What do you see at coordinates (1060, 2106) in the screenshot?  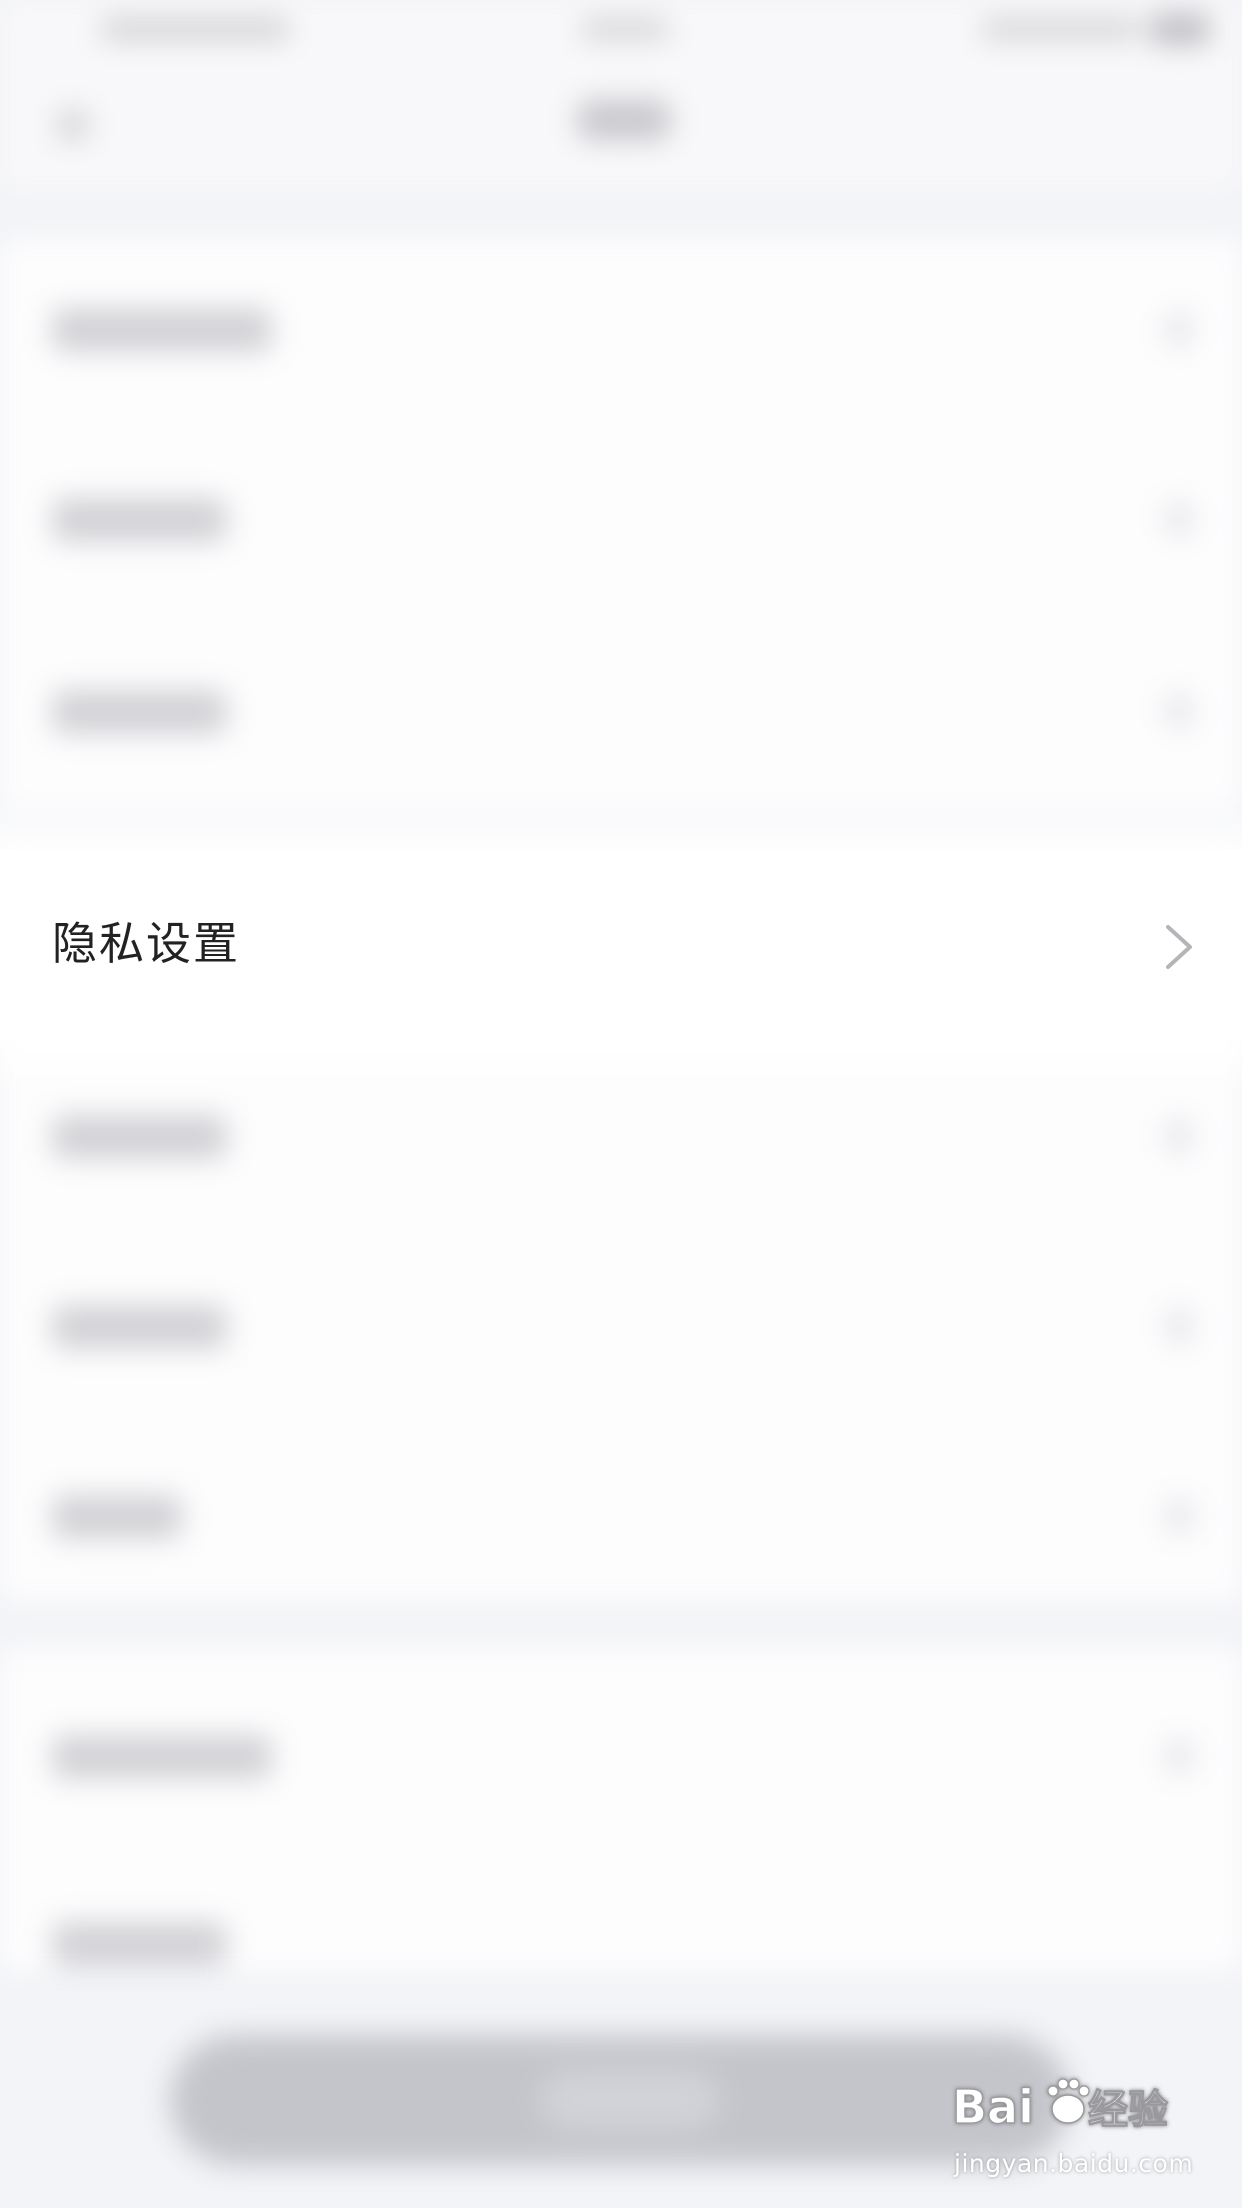 I see `baidu-jingyan-logo: Bai 经验` at bounding box center [1060, 2106].